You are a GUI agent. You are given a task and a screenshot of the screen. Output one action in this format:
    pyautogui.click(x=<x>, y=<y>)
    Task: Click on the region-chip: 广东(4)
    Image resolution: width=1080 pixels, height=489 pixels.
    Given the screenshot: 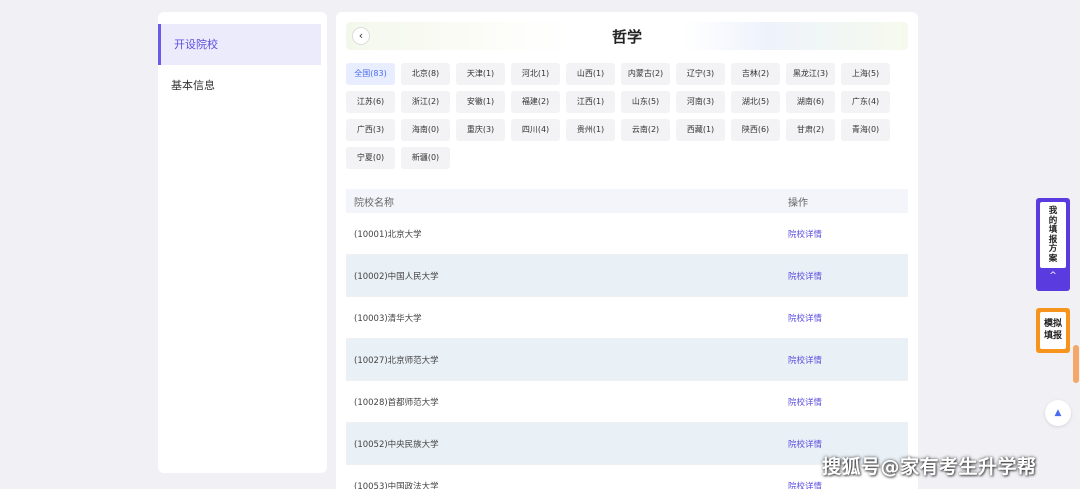 What is the action you would take?
    pyautogui.click(x=865, y=102)
    